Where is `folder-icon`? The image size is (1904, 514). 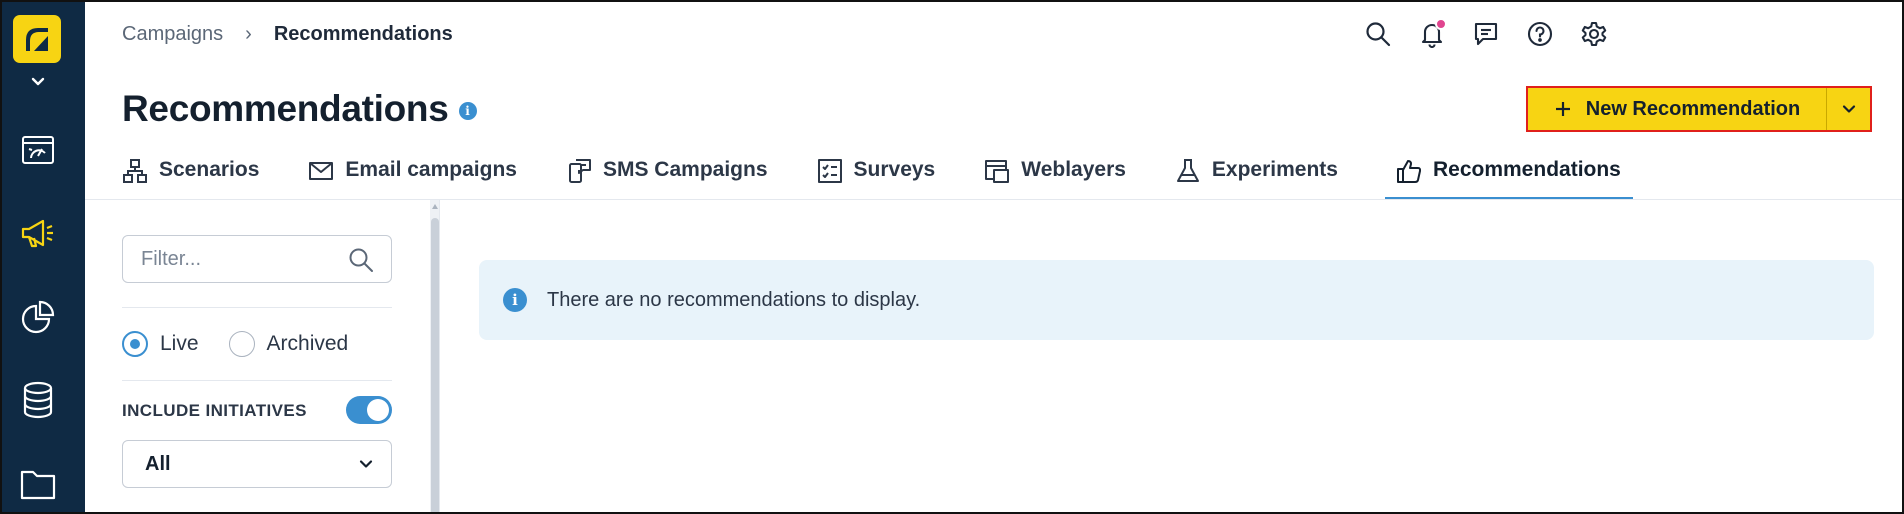 folder-icon is located at coordinates (38, 484).